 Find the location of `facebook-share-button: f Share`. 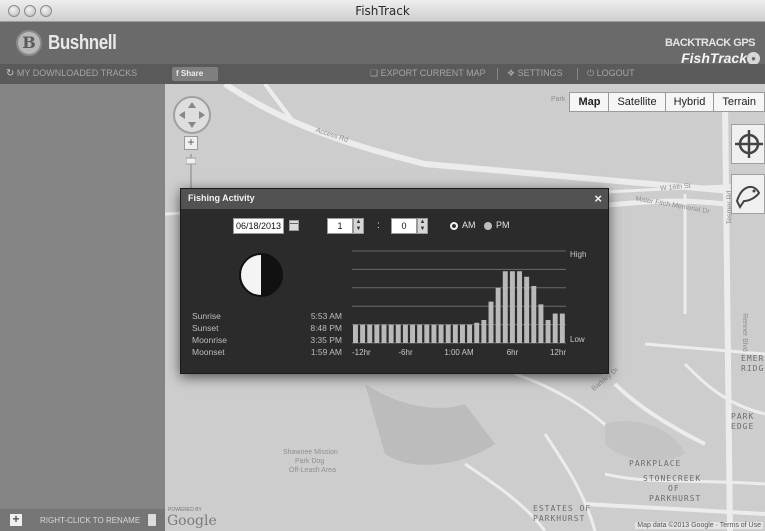

facebook-share-button: f Share is located at coordinates (195, 74).